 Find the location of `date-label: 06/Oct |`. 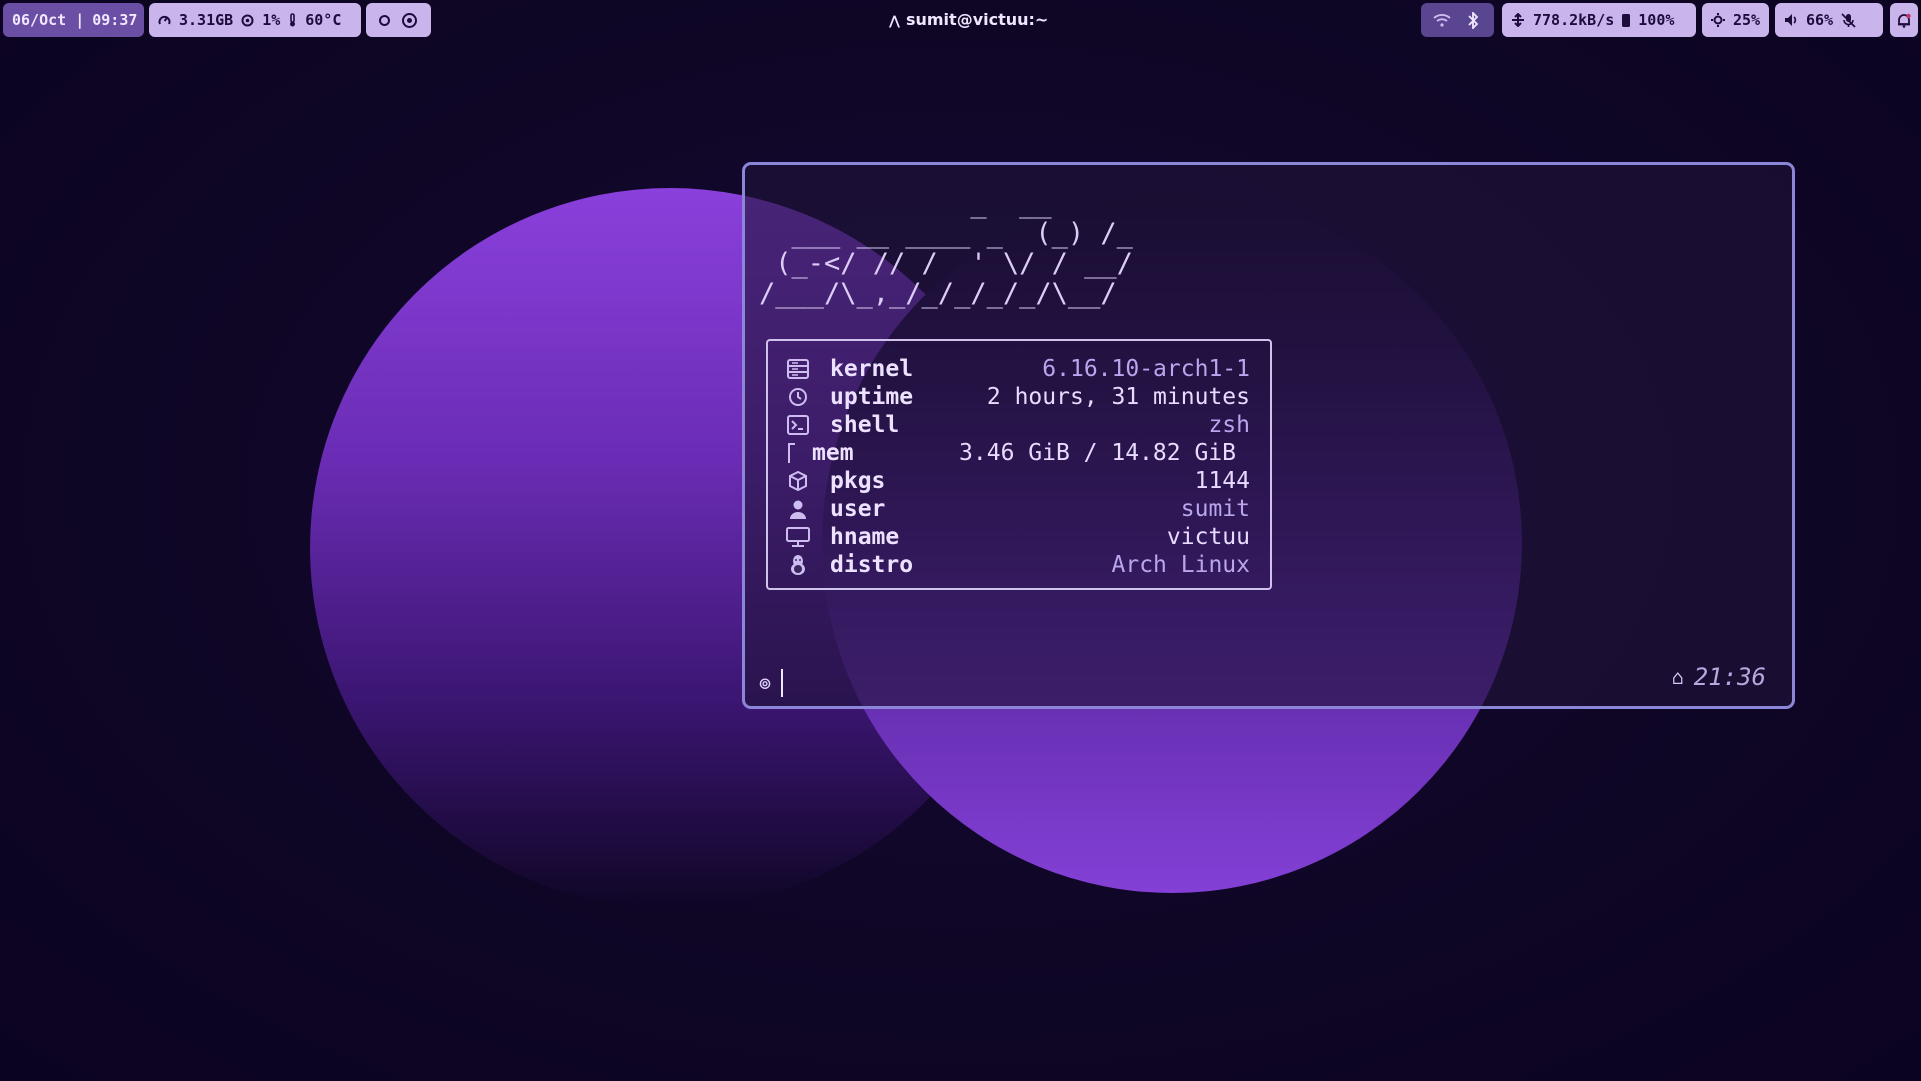

date-label: 06/Oct | is located at coordinates (48, 20).